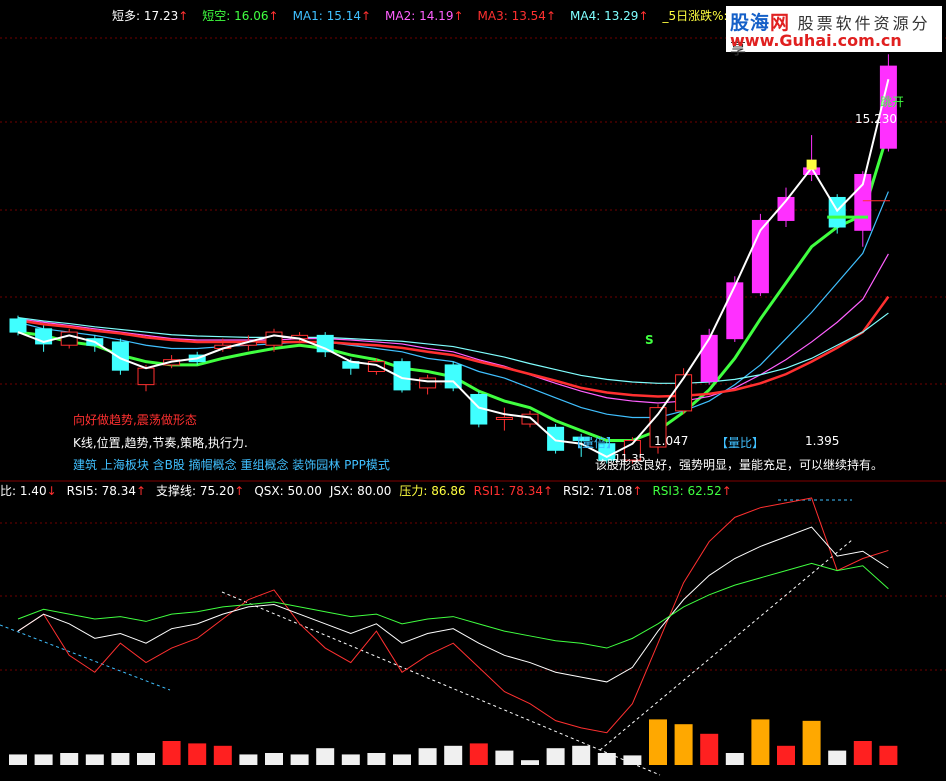 This screenshot has height=781, width=946. I want to click on highlight-marker, so click(811, 164).